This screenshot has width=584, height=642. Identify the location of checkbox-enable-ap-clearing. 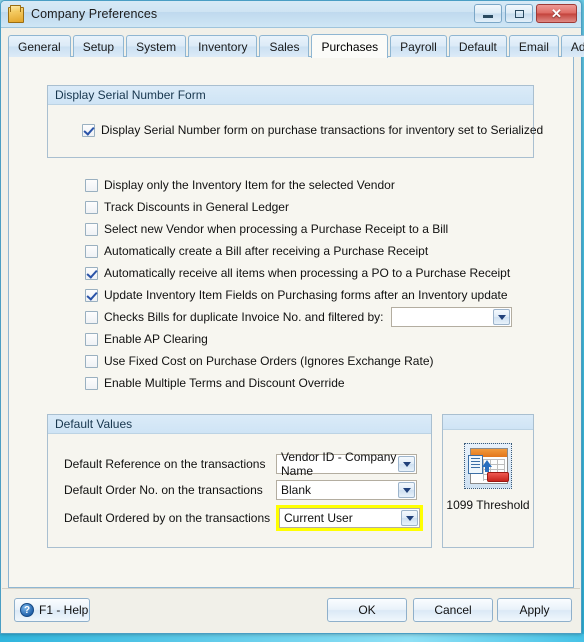
(91, 339).